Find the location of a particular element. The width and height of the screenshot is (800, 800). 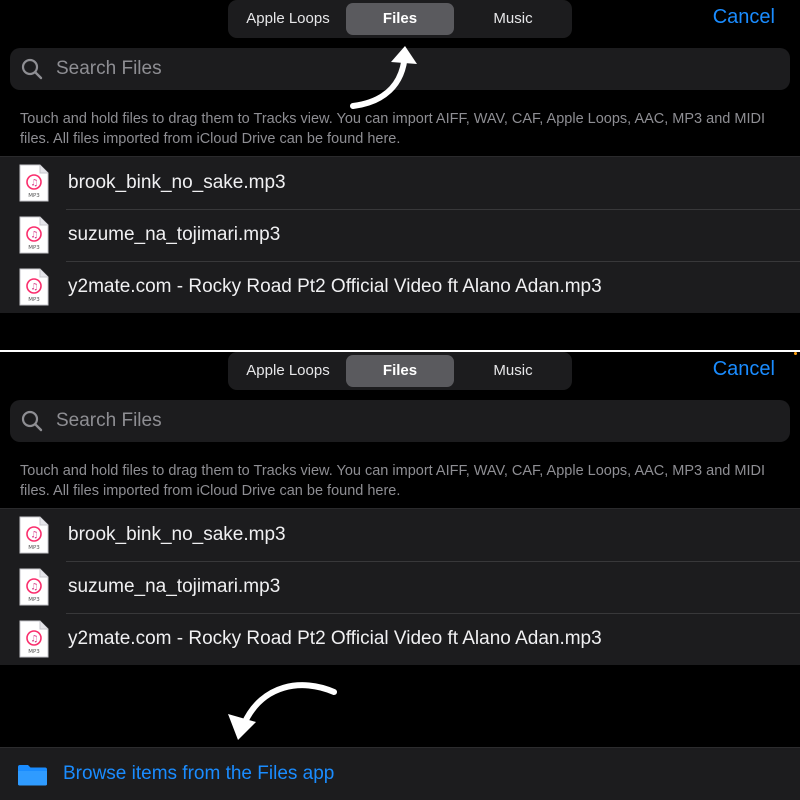

status-dot is located at coordinates (795, 353).